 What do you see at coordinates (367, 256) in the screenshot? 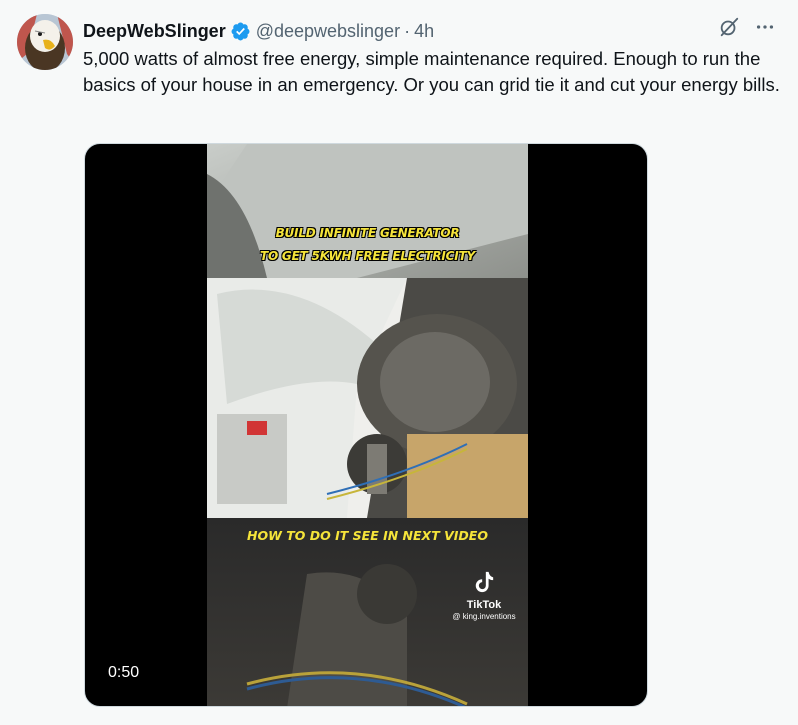
I see `video-caption-line2: TO GET 5KWH FREE ELECTRICITY` at bounding box center [367, 256].